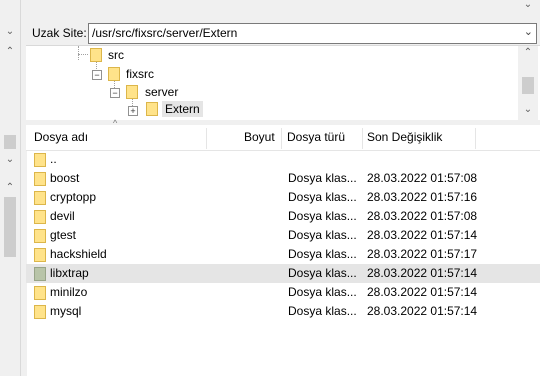 This screenshot has width=540, height=376. I want to click on tree-node-fixsrc: fixsrc, so click(140, 74).